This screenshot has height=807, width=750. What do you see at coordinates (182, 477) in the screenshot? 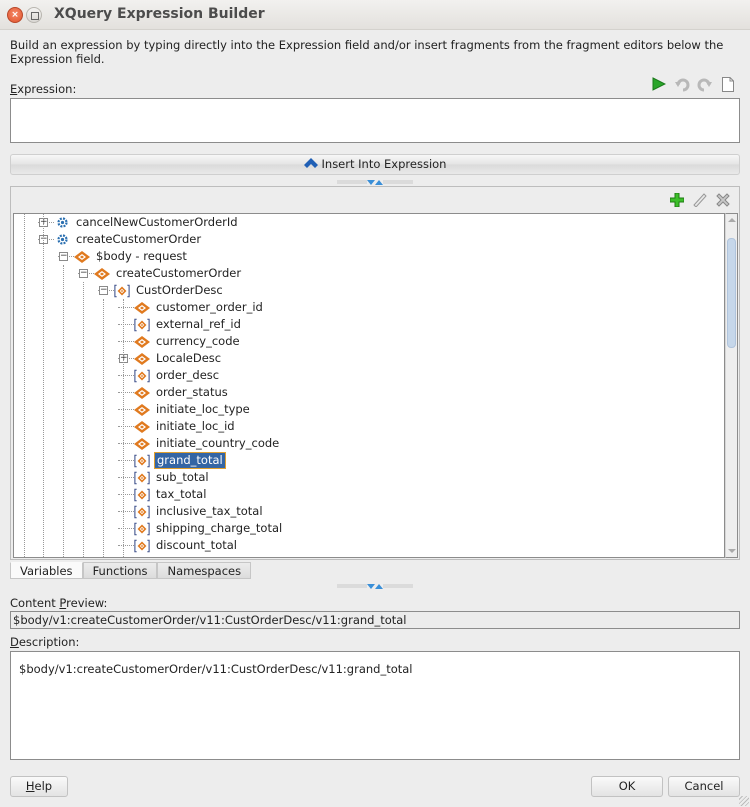
I see `tree-node-label: sub_total` at bounding box center [182, 477].